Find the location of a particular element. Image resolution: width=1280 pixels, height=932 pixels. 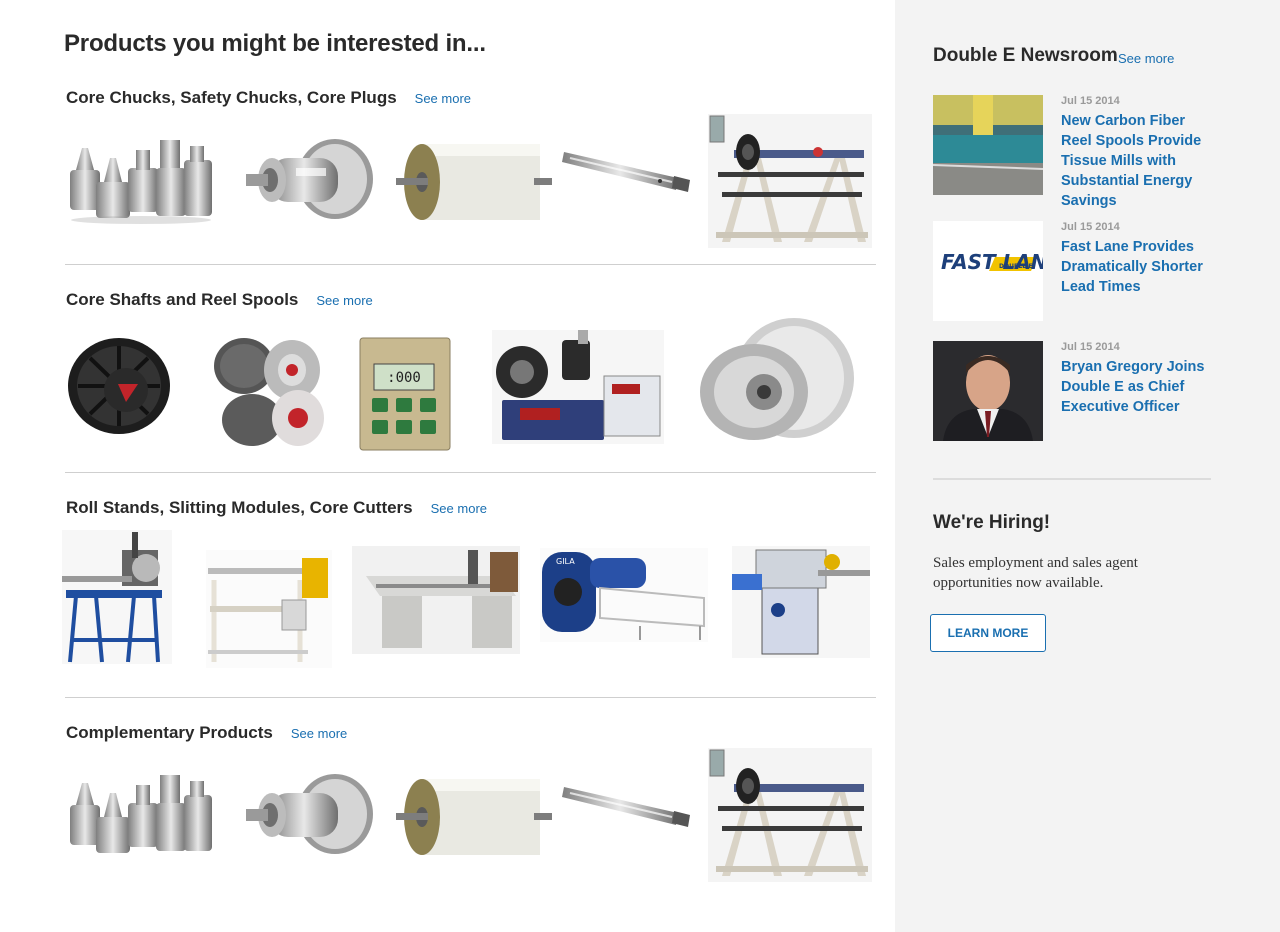

fast-lane-logo: FAST LANE DOUBLE E is located at coordinates (988, 271).